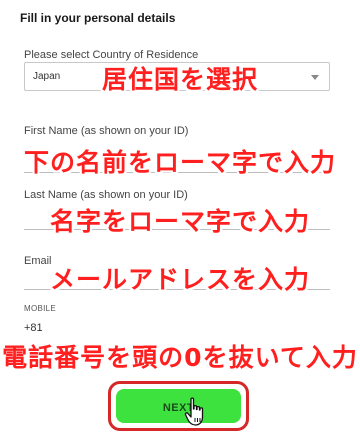 The width and height of the screenshot is (360, 442). I want to click on mobile-annotation: 電話番号を頭の0を抜いて入力, so click(180, 357).